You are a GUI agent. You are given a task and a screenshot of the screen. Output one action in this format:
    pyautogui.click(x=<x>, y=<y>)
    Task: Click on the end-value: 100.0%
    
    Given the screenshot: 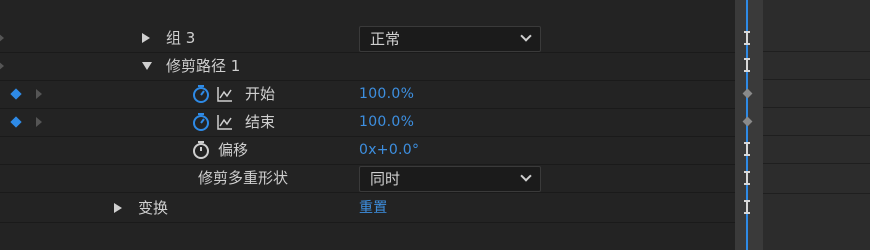 What is the action you would take?
    pyautogui.click(x=386, y=122)
    